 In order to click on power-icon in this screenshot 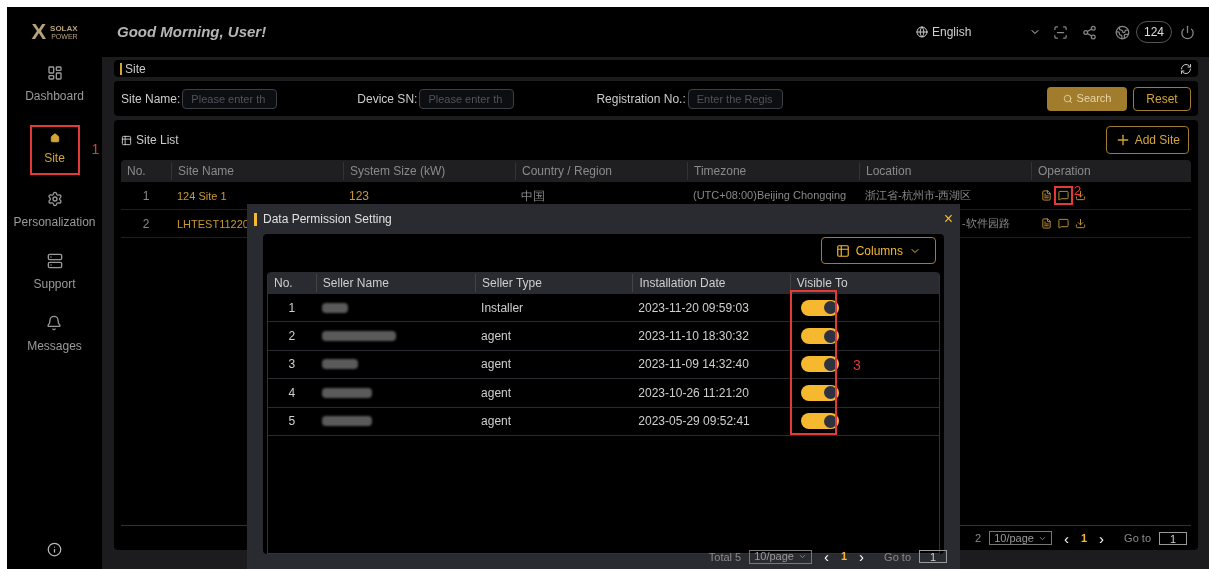, I will do `click(1187, 32)`.